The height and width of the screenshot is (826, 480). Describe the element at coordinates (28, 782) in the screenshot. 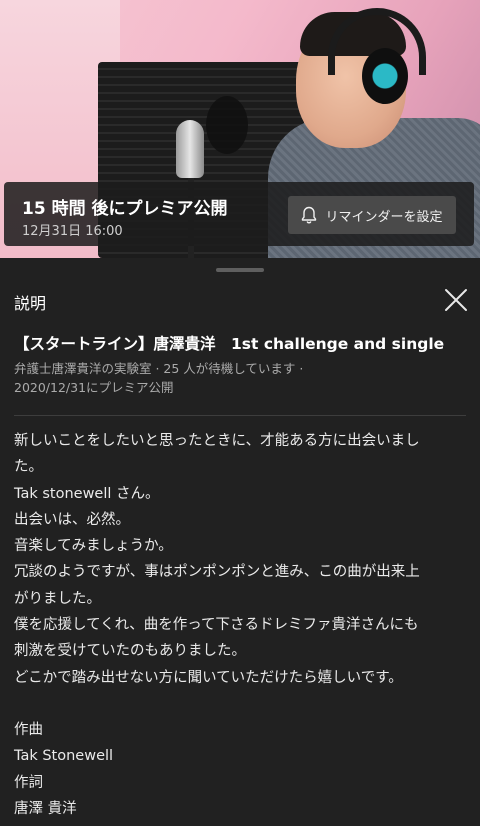

I see `description-line: 作詞` at that location.